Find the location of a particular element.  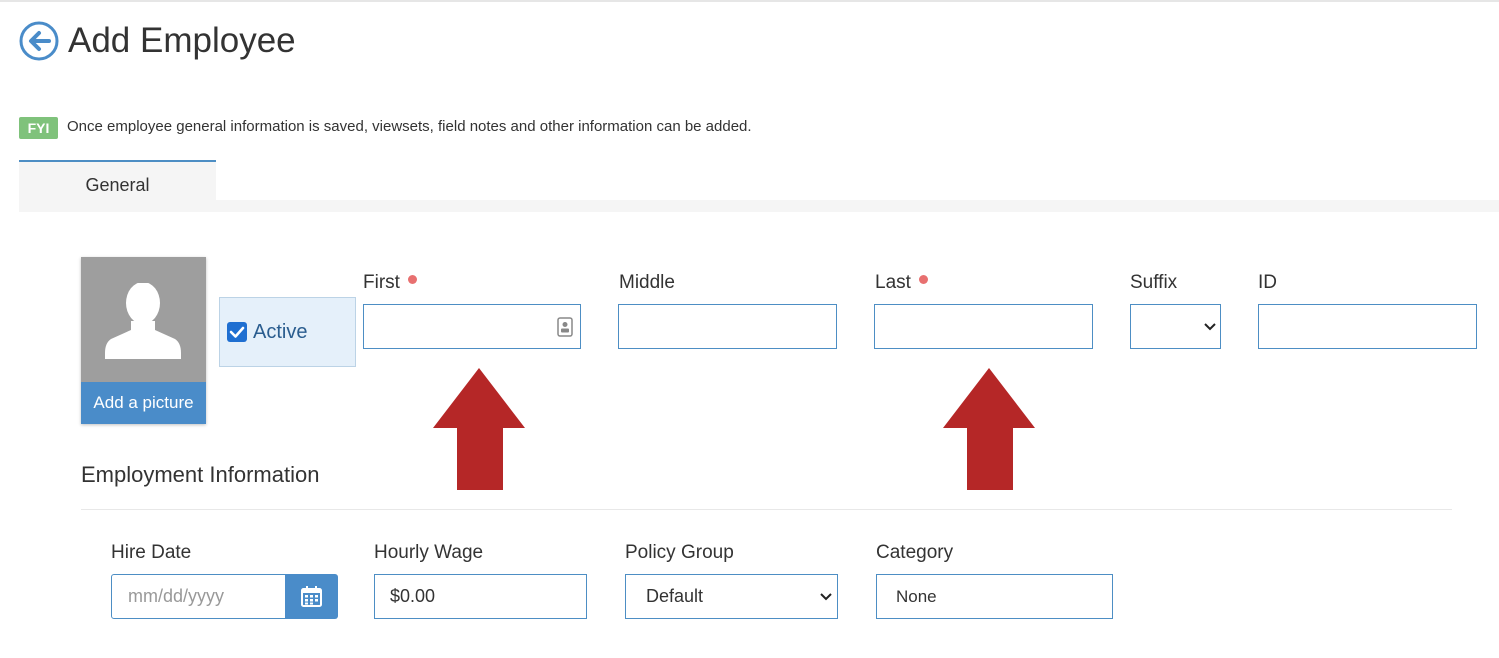

middle-name-input is located at coordinates (727, 326).